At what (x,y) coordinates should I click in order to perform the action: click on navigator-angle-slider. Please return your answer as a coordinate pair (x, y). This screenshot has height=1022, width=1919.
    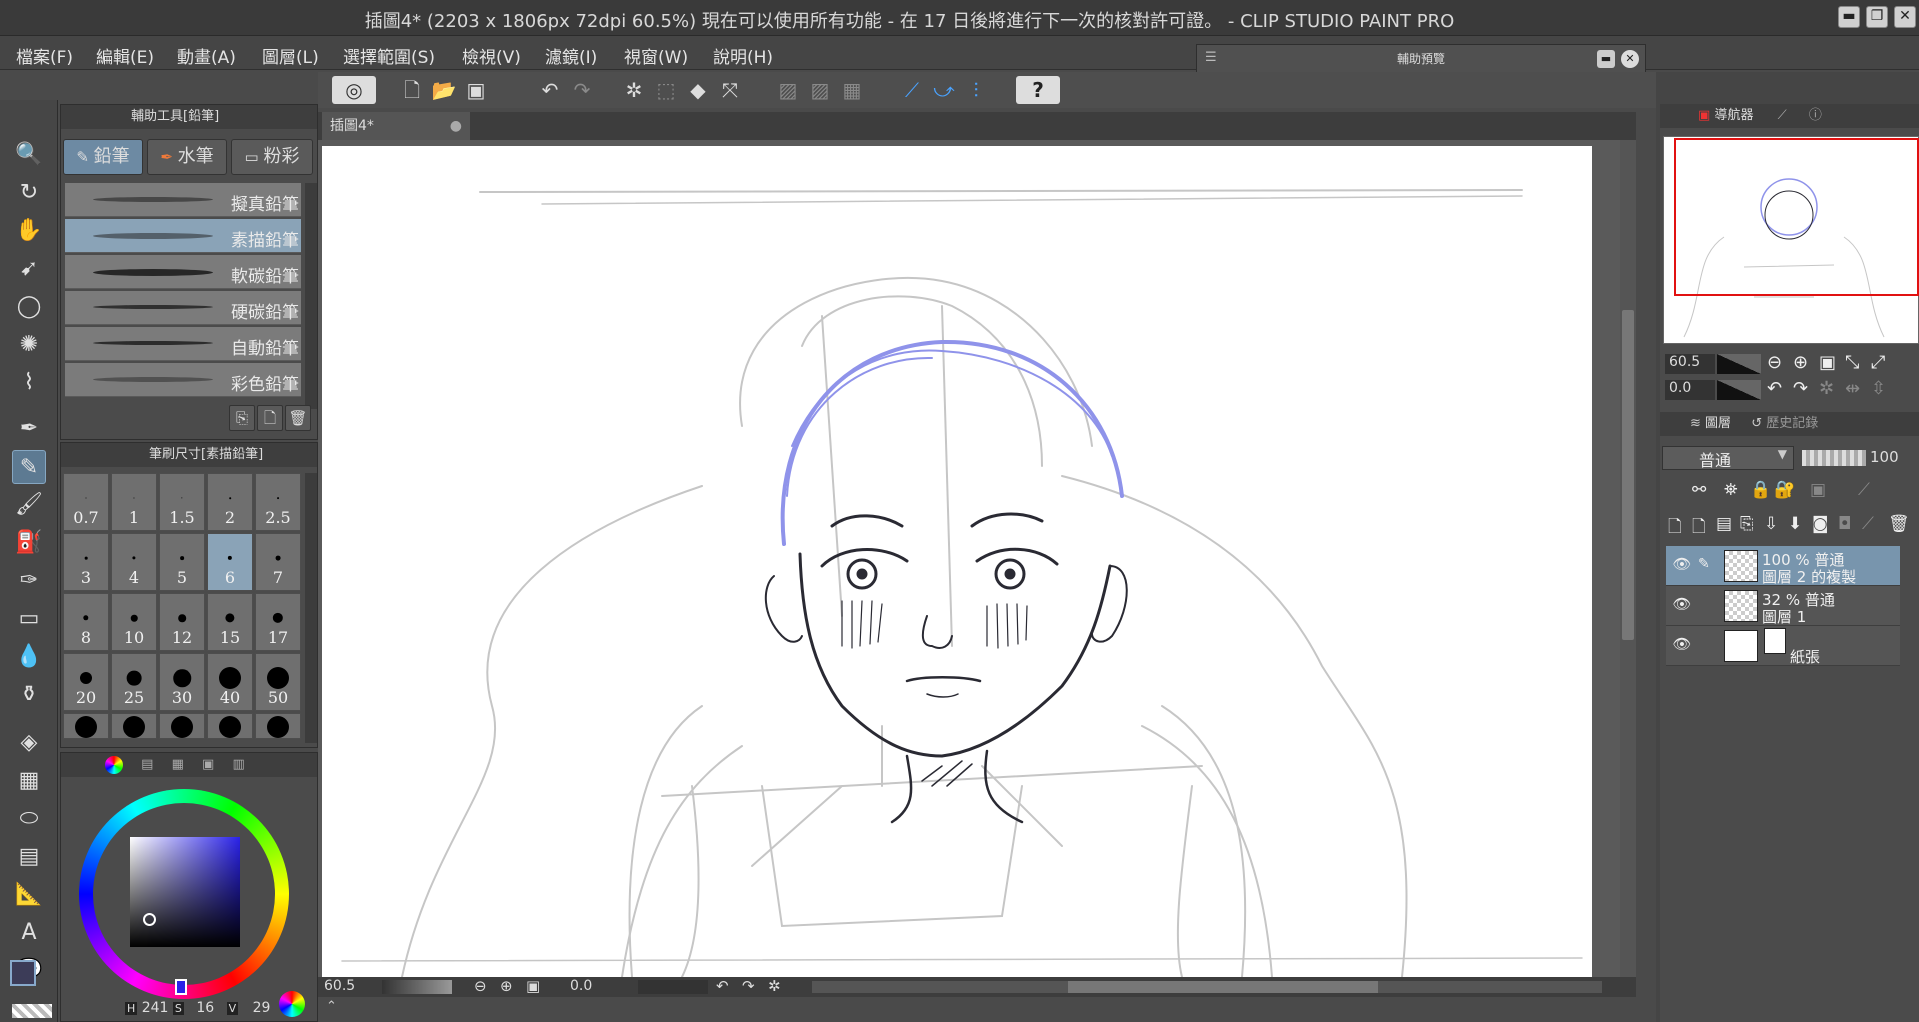
    Looking at the image, I should click on (1739, 390).